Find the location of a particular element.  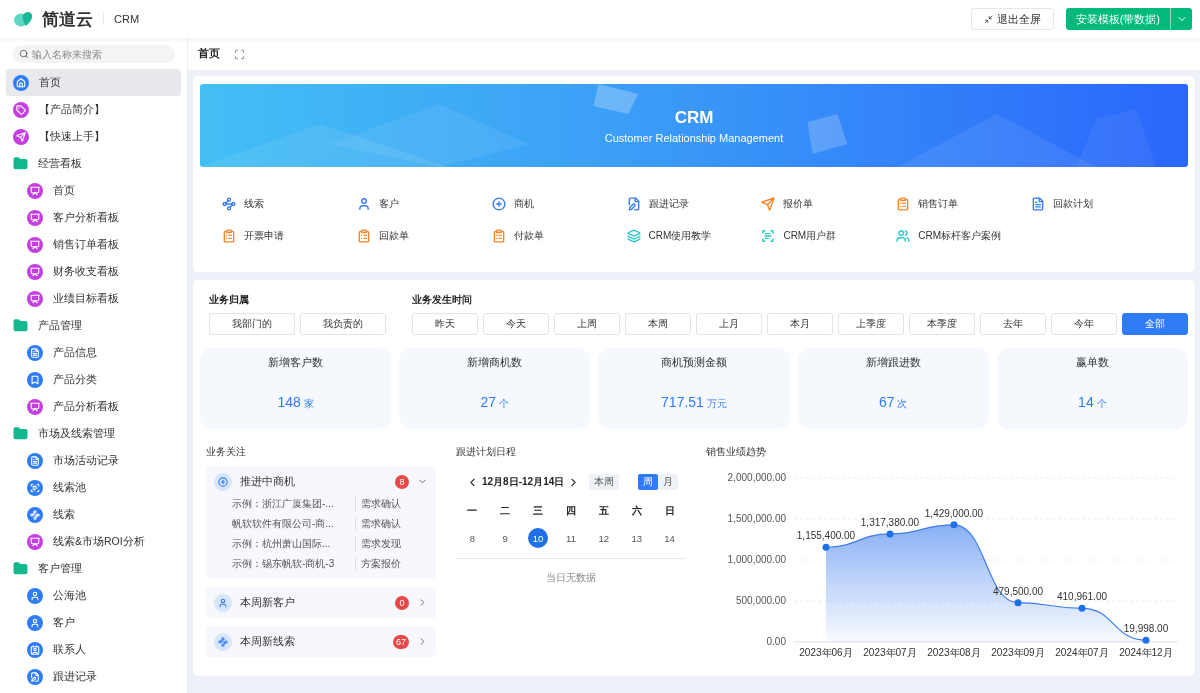

search-icon is located at coordinates (24, 54).